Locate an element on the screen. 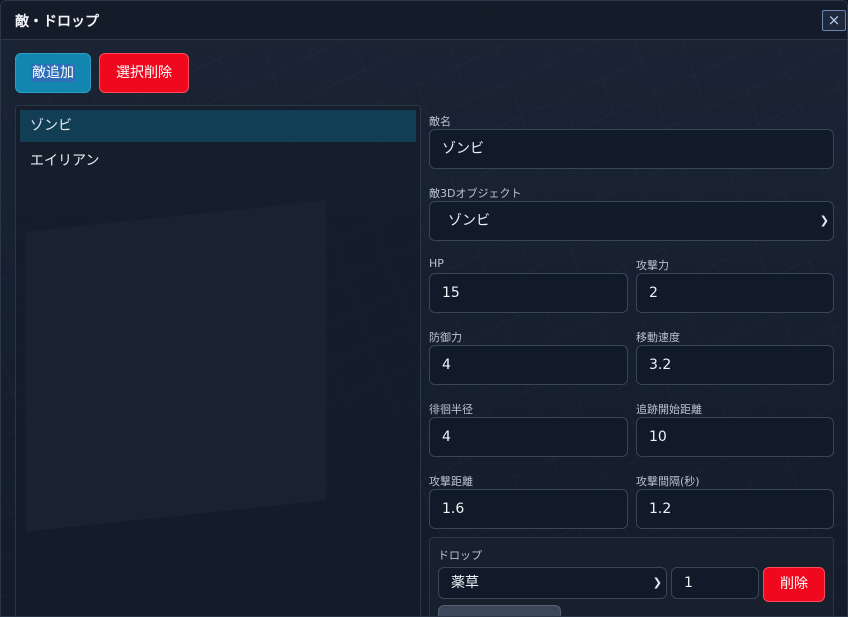  hp-input: 15 is located at coordinates (528, 293).